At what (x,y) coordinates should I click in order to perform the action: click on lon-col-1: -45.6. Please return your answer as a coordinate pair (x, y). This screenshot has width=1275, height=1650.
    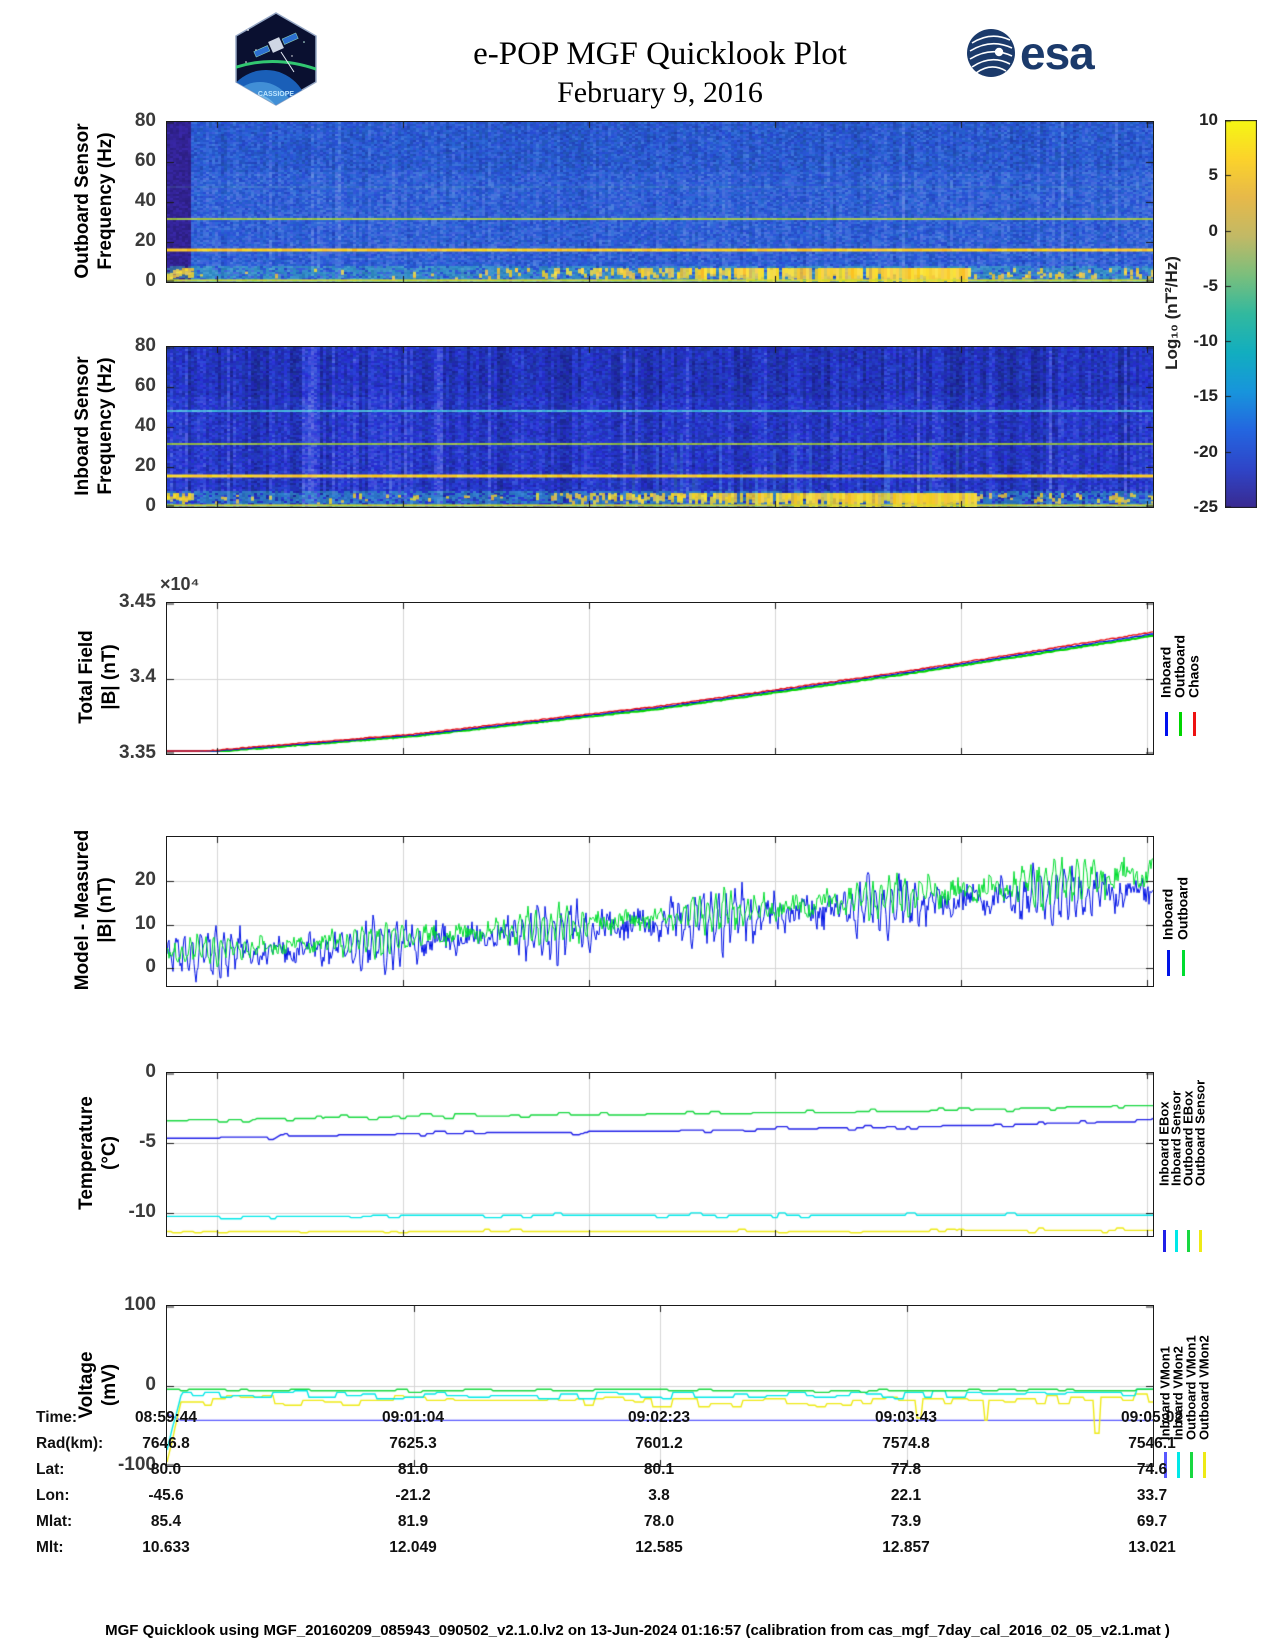
    Looking at the image, I should click on (166, 1495).